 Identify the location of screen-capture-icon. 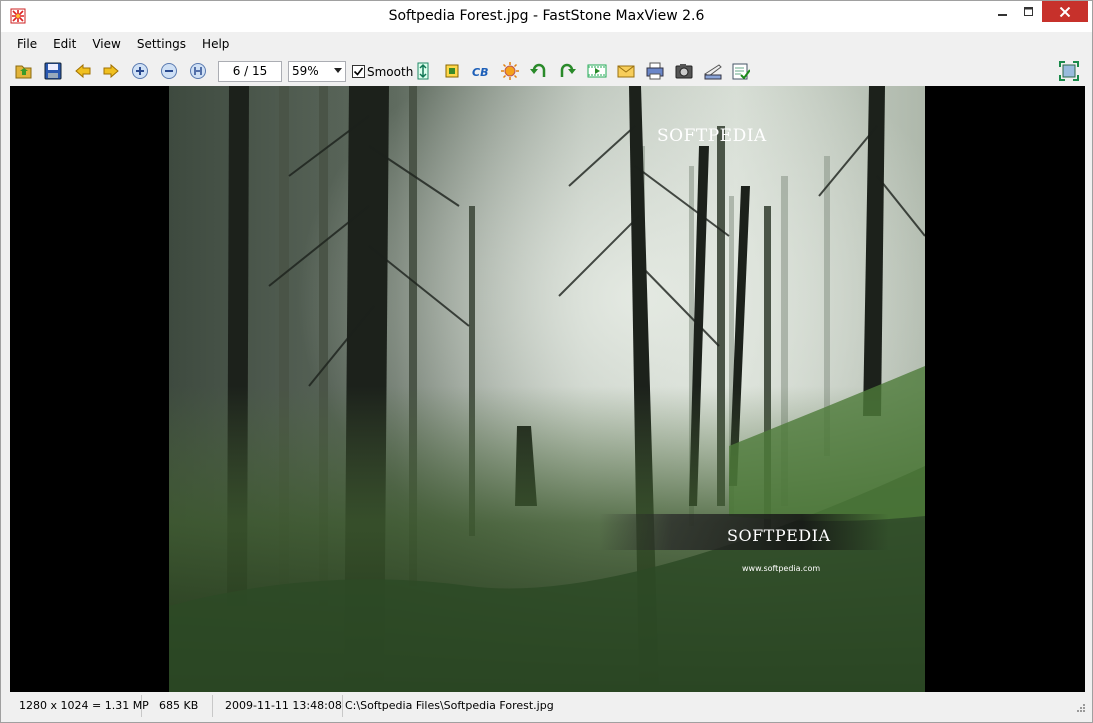
(684, 71).